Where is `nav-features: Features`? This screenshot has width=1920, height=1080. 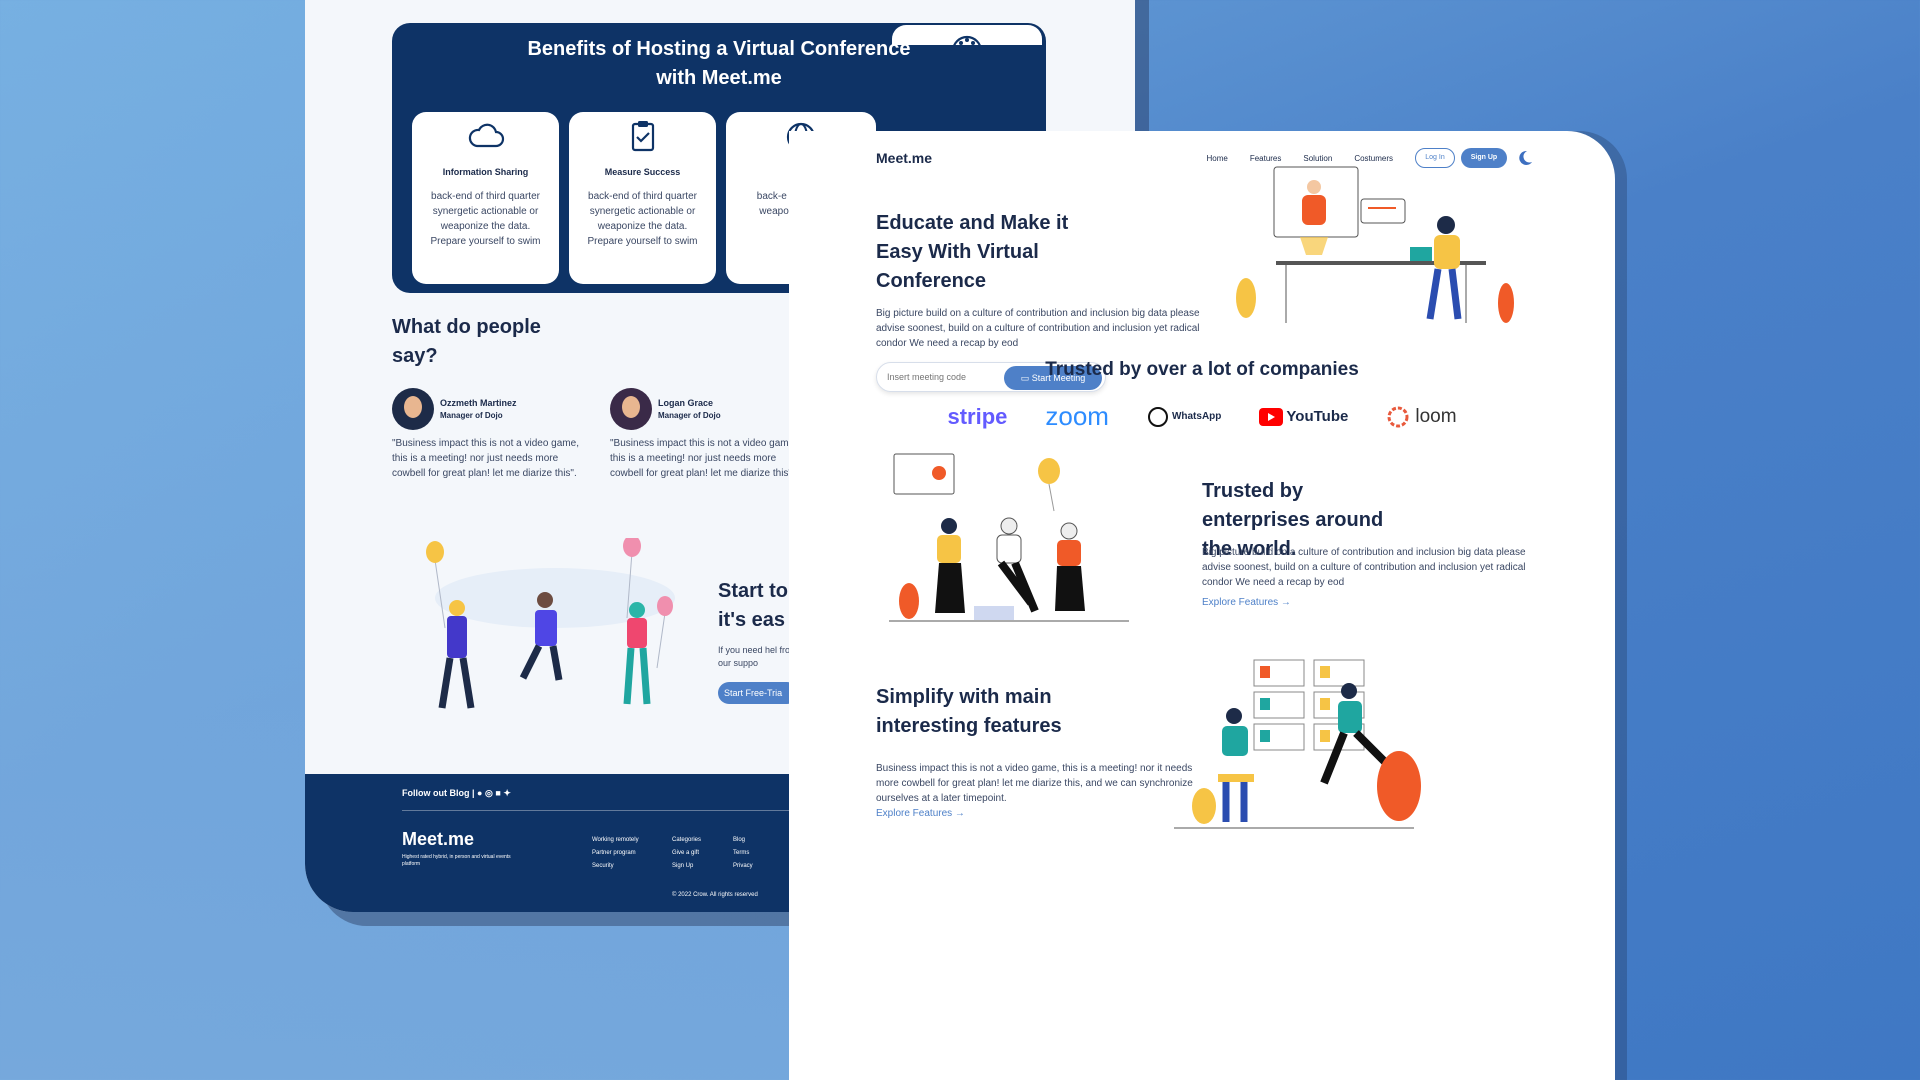
nav-features: Features is located at coordinates (1266, 158).